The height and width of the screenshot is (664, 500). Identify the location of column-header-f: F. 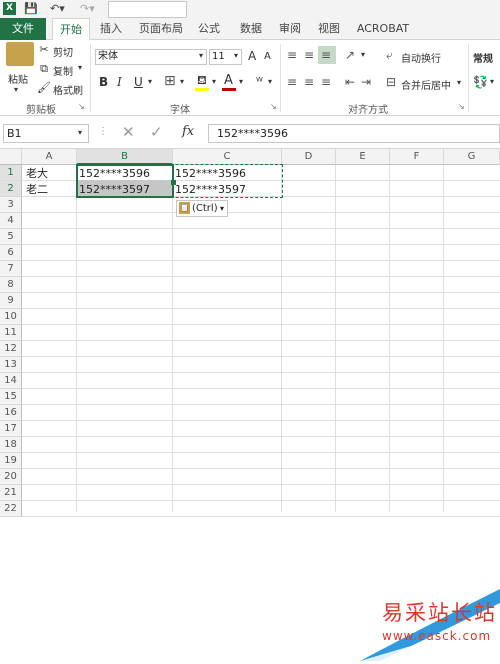
(417, 157).